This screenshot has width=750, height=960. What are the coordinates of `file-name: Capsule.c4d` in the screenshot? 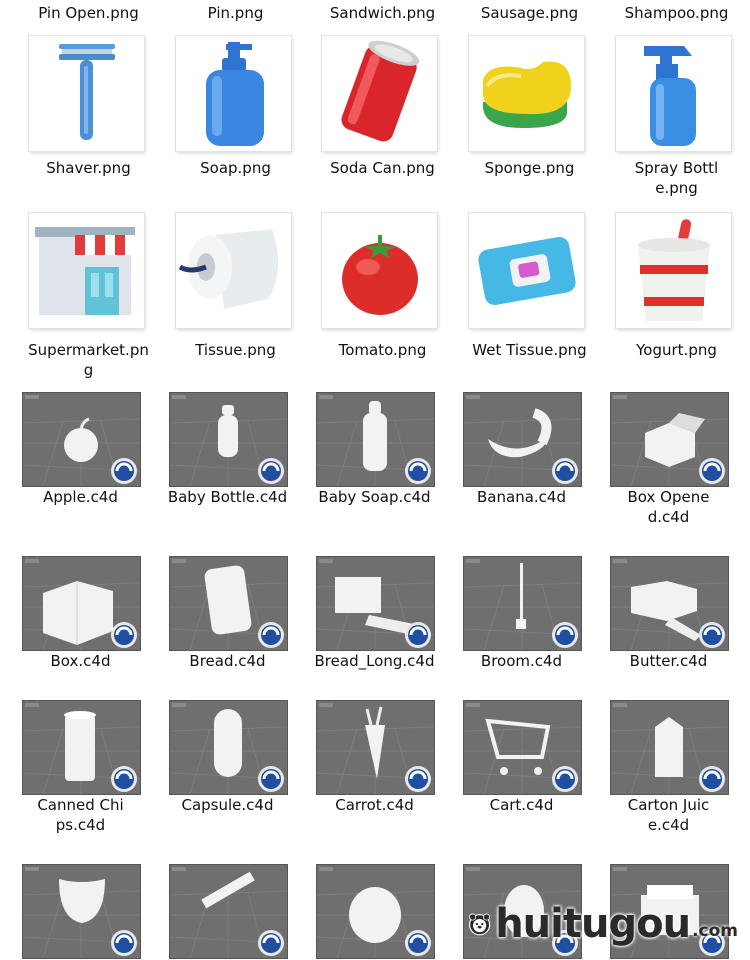 It's located at (227, 805).